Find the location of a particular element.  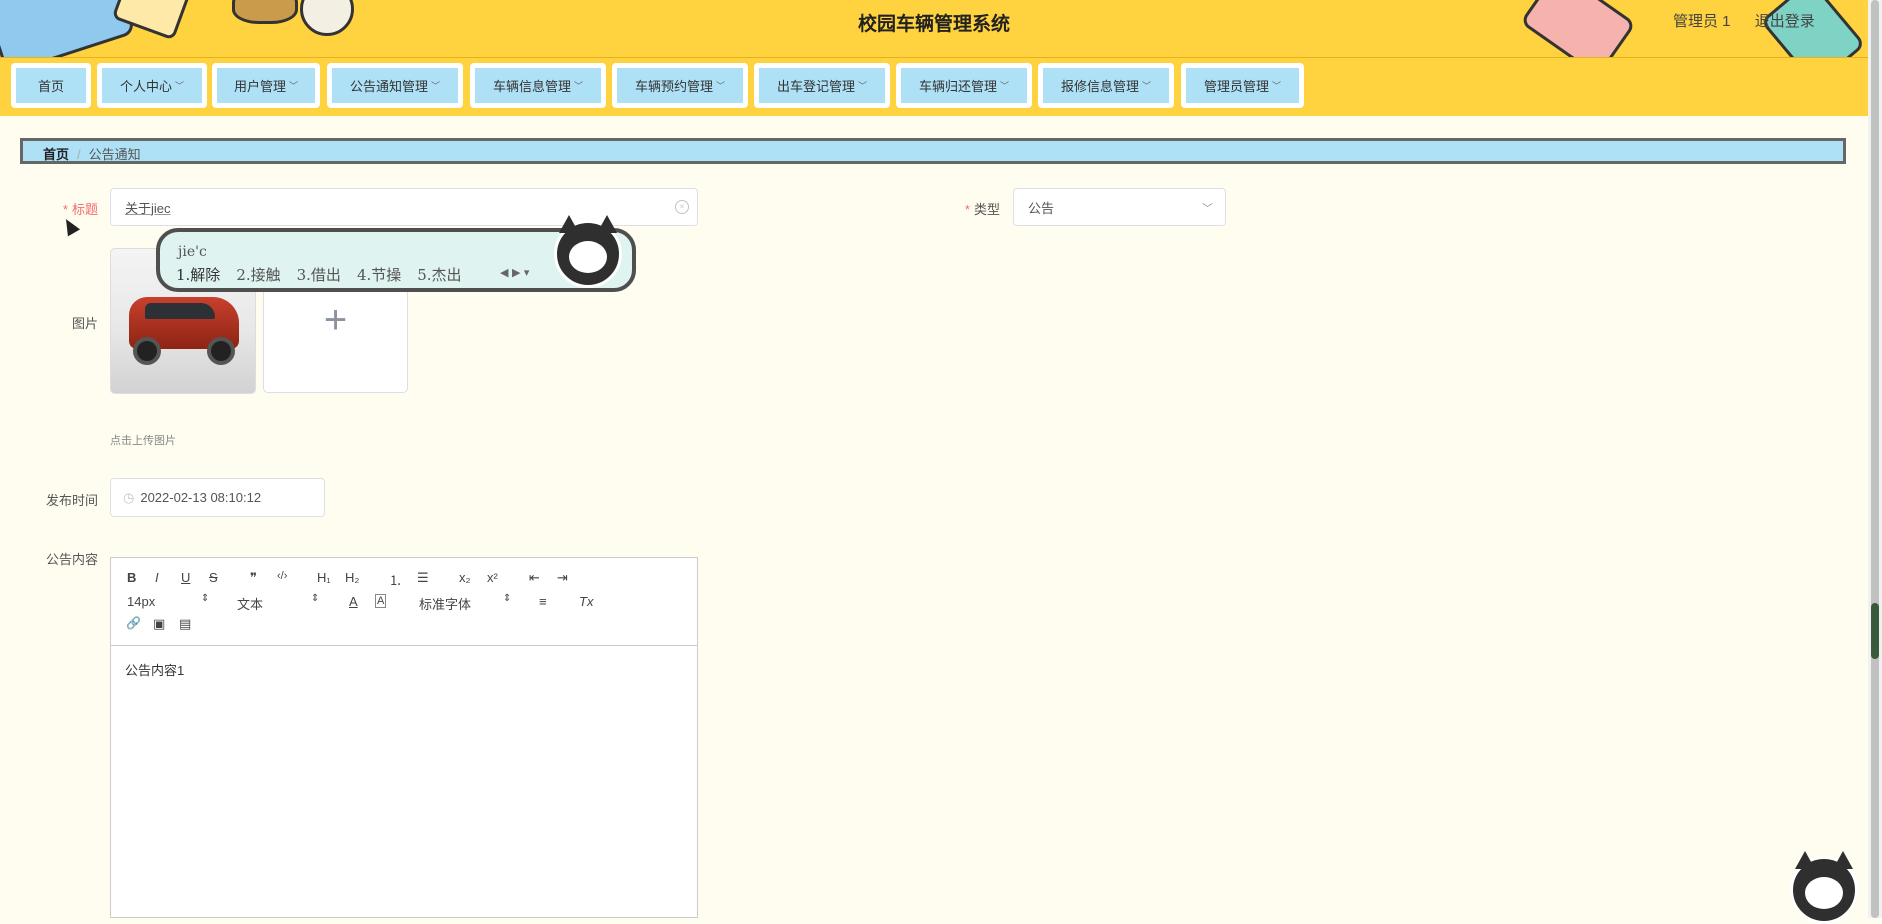

nav-item-vehicles: 车辆信息管理 ﹀ is located at coordinates (538, 85).